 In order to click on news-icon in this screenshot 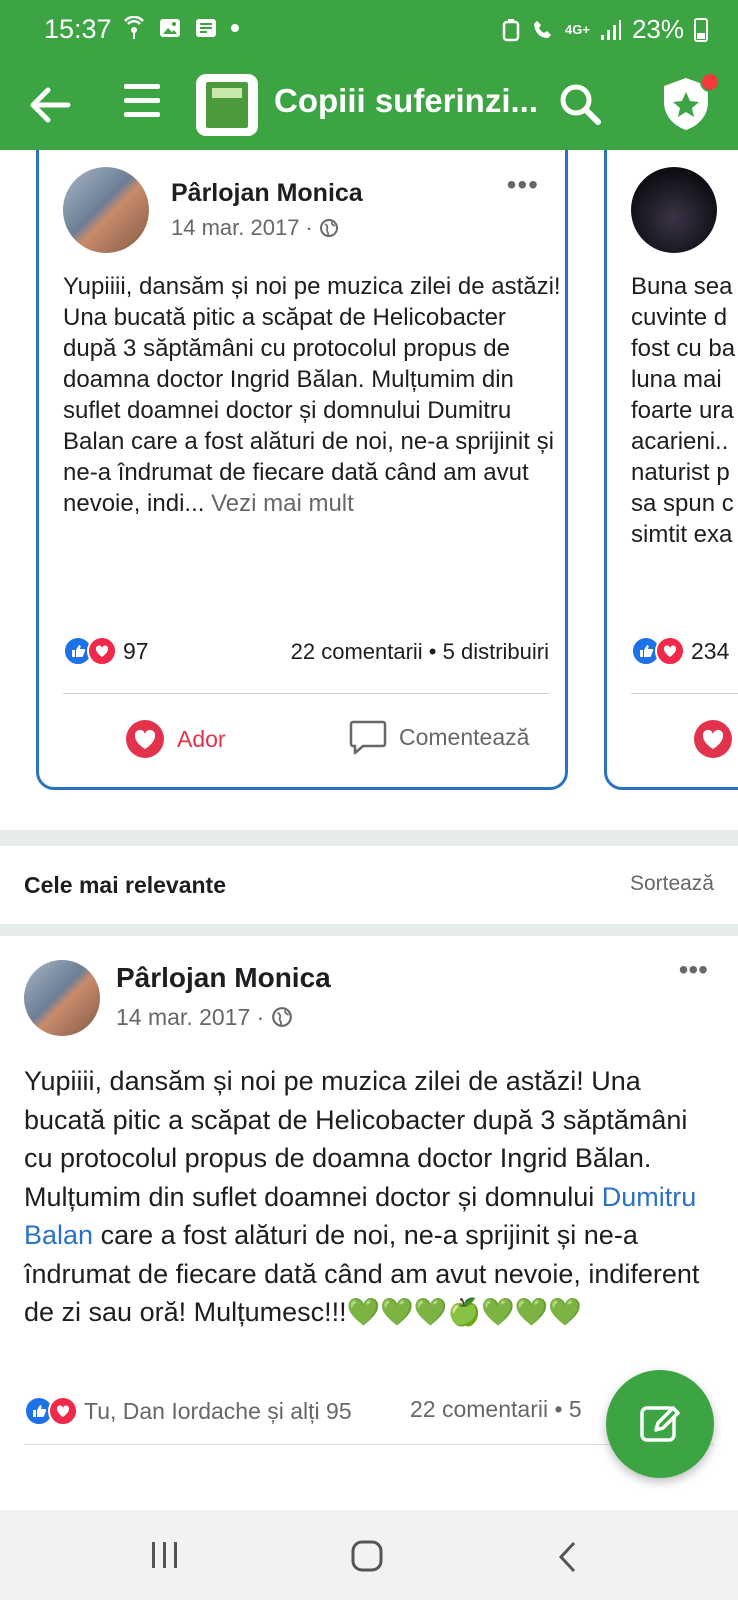, I will do `click(206, 28)`.